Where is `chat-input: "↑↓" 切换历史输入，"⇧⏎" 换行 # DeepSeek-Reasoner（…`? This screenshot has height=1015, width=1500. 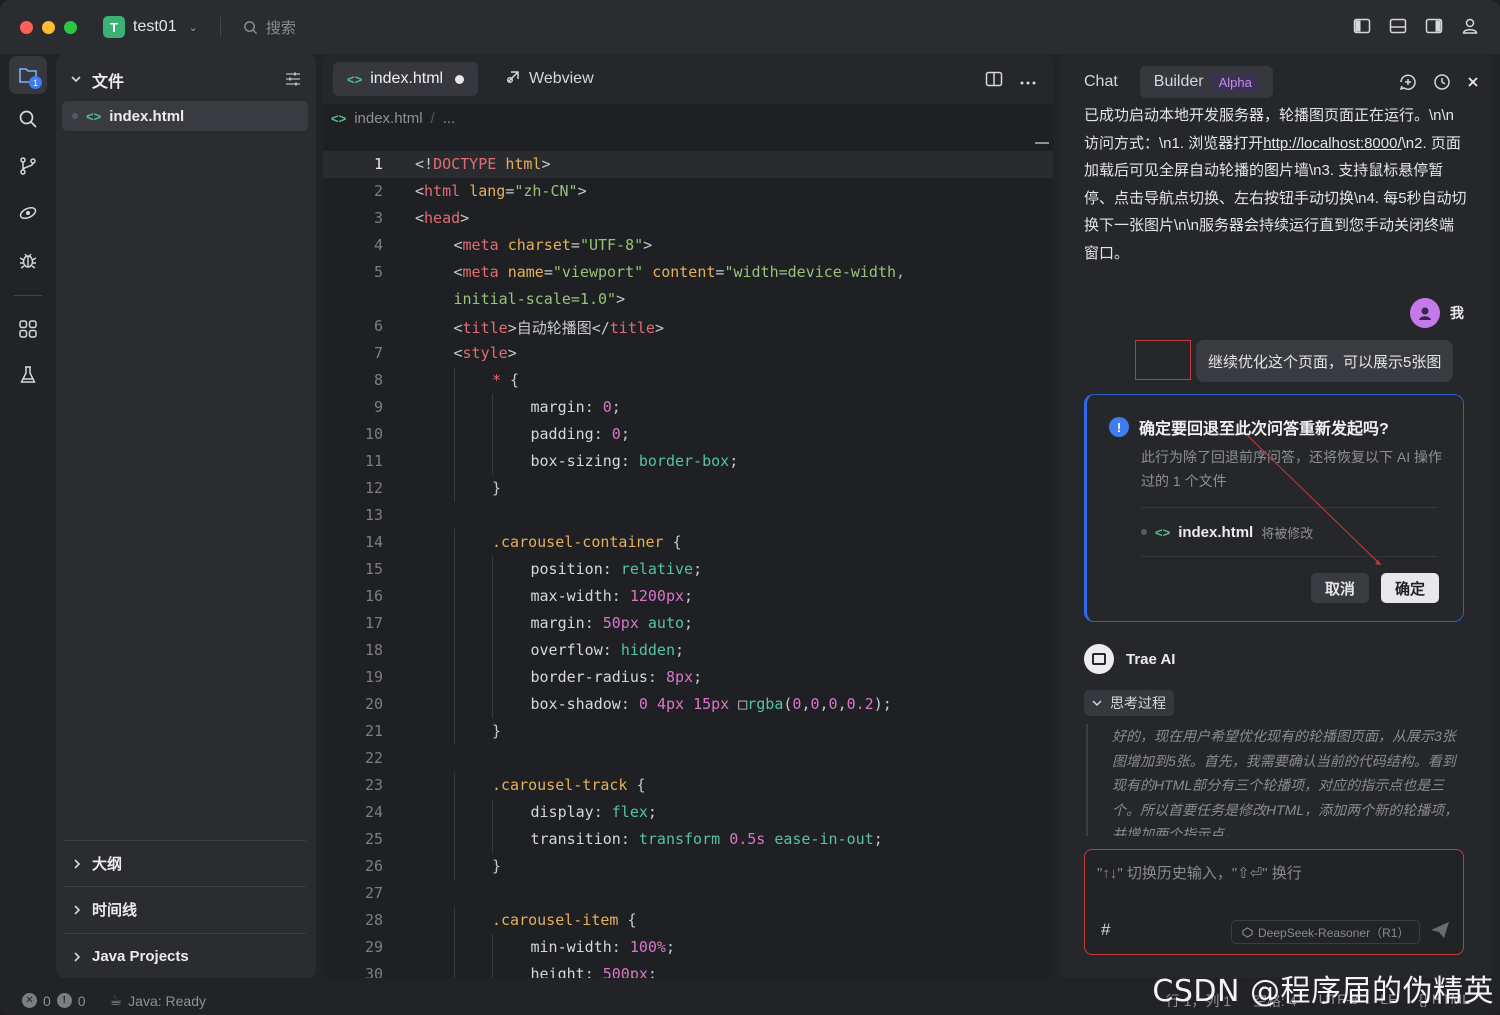 chat-input: "↑↓" 切换历史输入，"⇧⏎" 换行 # DeepSeek-Reasoner（… is located at coordinates (1274, 902).